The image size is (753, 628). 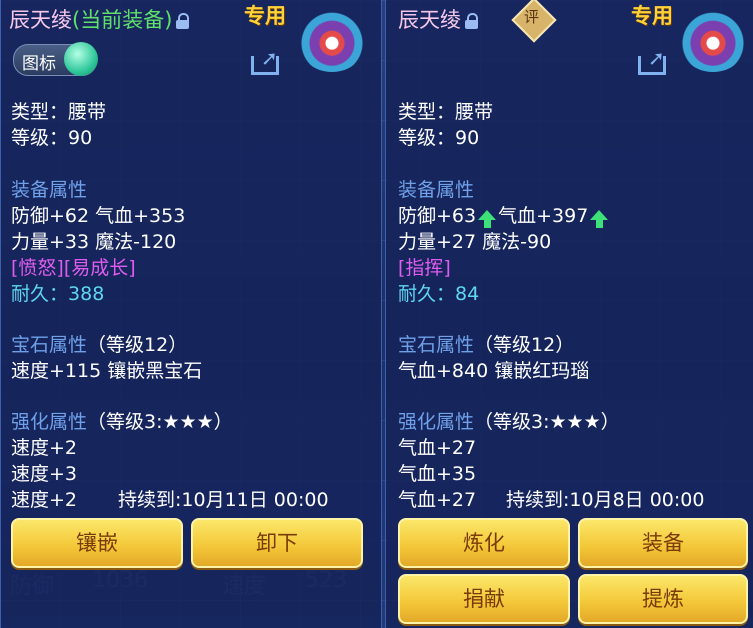 I want to click on current-equipped-label: (当前装备), so click(x=122, y=20).